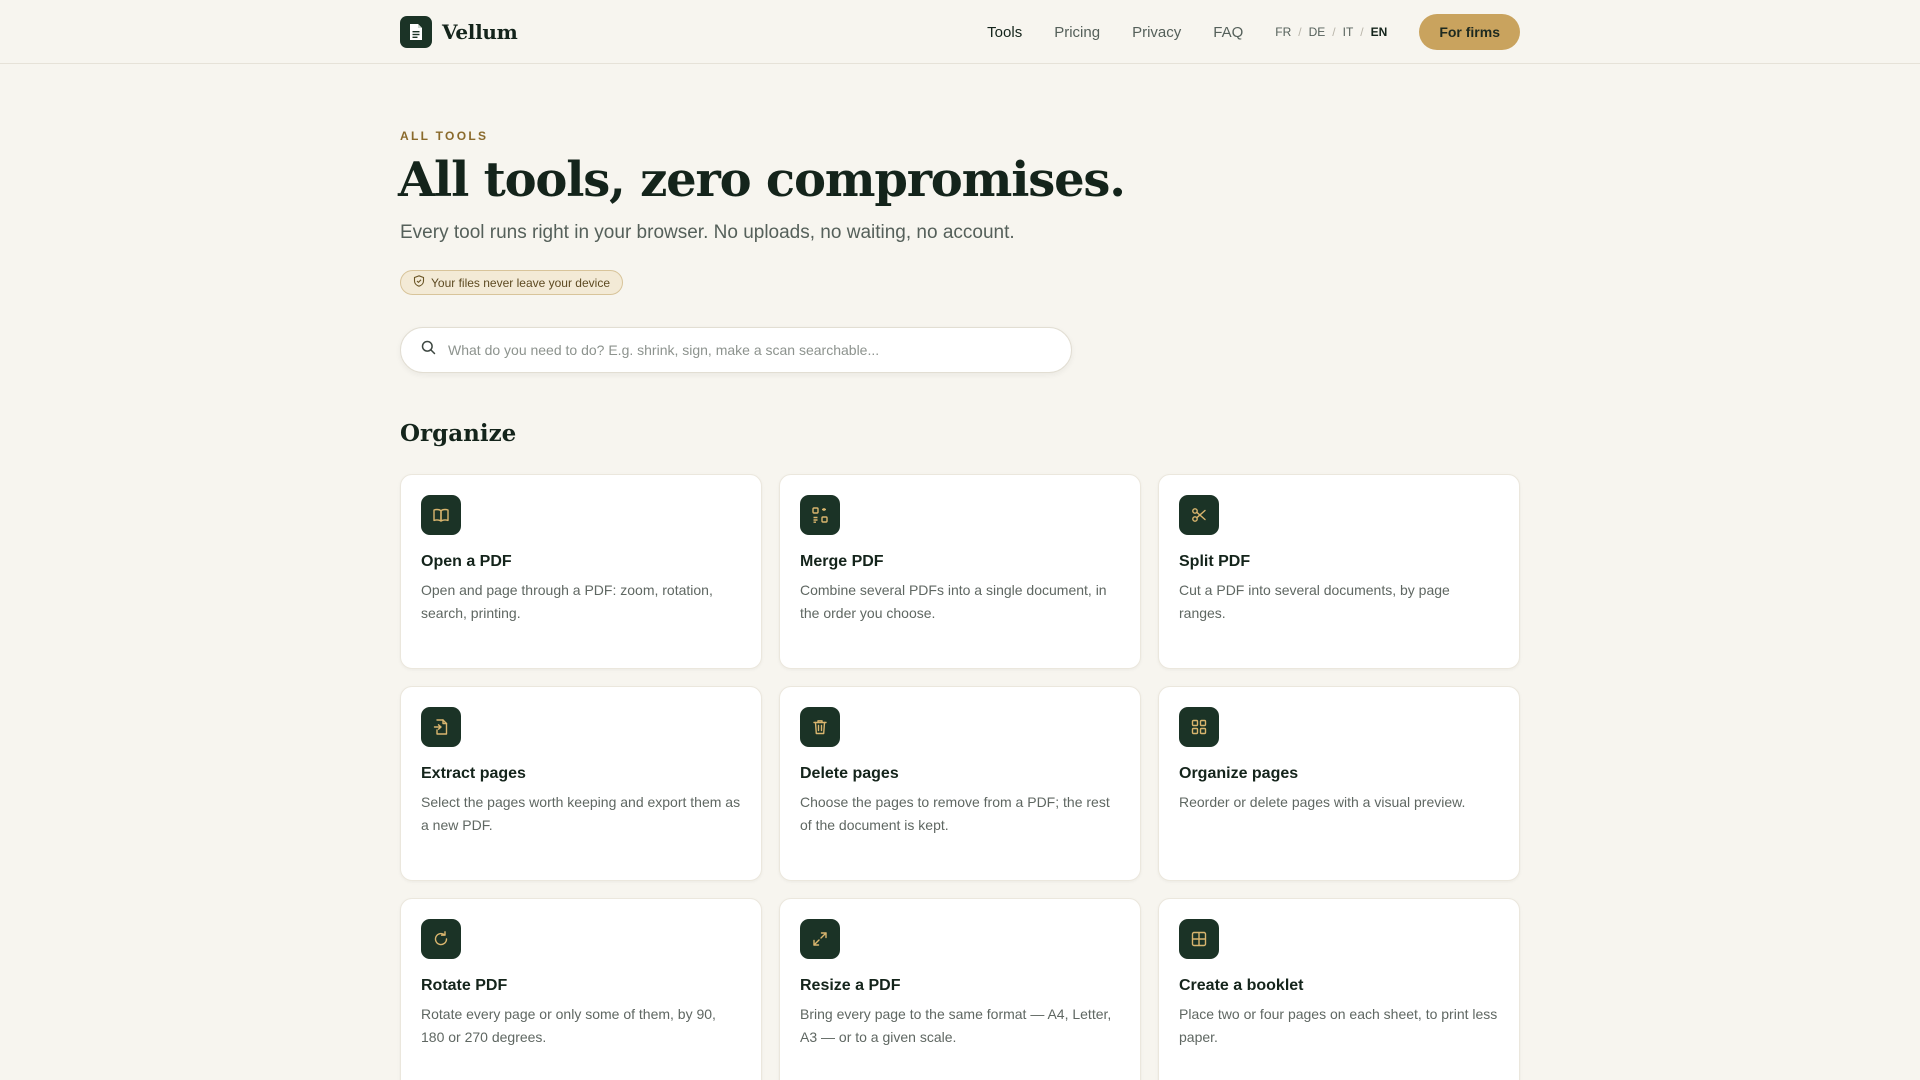 The image size is (1920, 1080). What do you see at coordinates (444, 136) in the screenshot?
I see `eyebrow-label: ALL TOOLS` at bounding box center [444, 136].